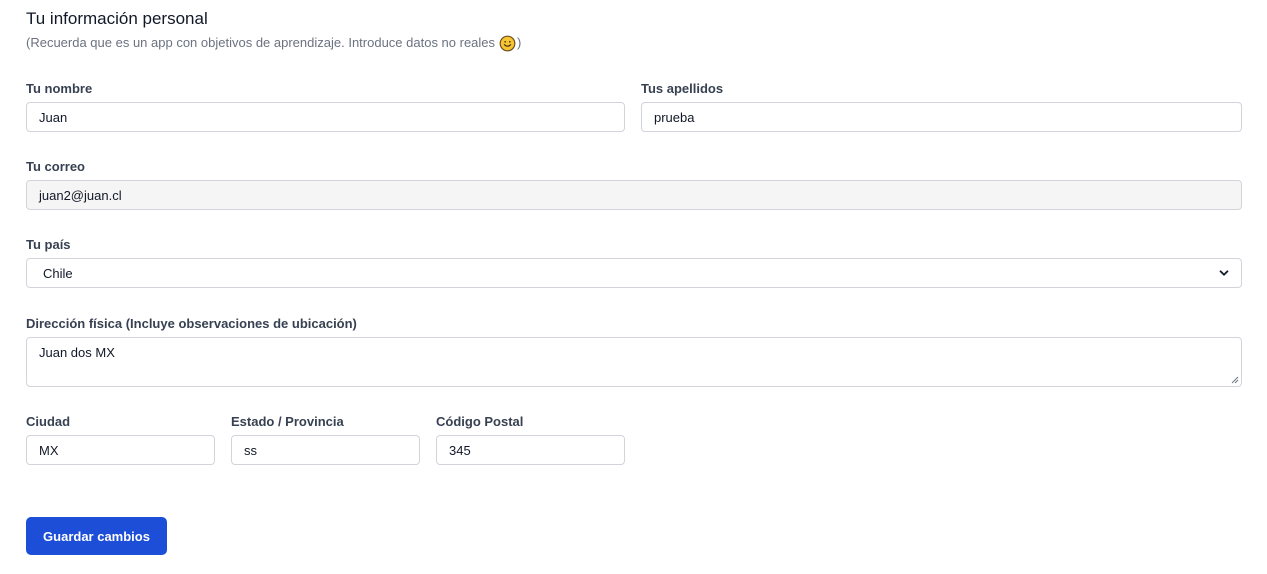 Image resolution: width=1267 pixels, height=574 pixels. What do you see at coordinates (634, 195) in the screenshot?
I see `email-input: juan2@juan.cl` at bounding box center [634, 195].